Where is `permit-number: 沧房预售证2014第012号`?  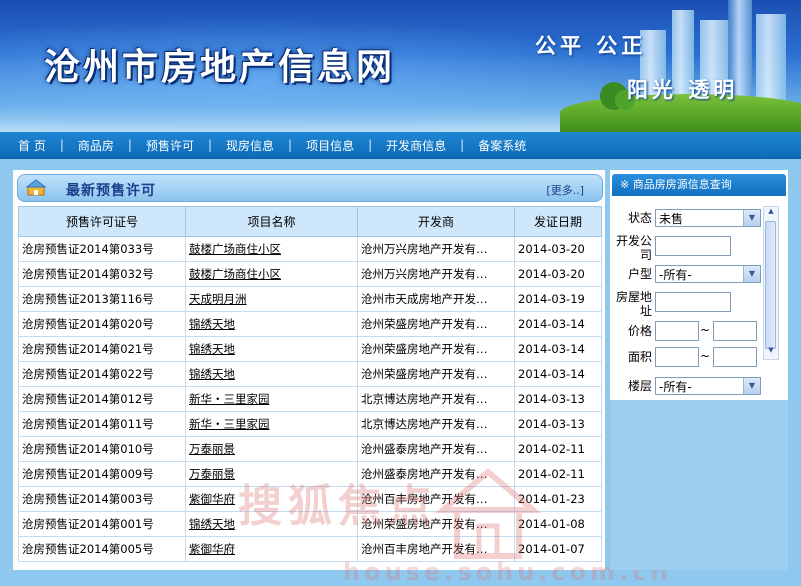 permit-number: 沧房预售证2014第012号 is located at coordinates (102, 399).